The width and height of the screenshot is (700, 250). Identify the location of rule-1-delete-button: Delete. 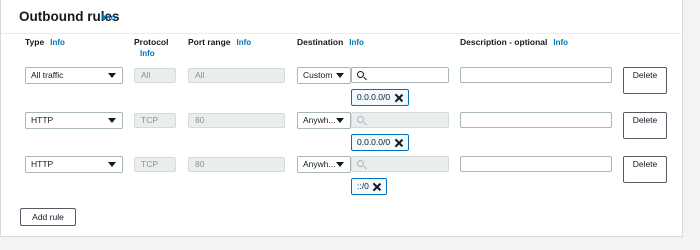
(645, 80).